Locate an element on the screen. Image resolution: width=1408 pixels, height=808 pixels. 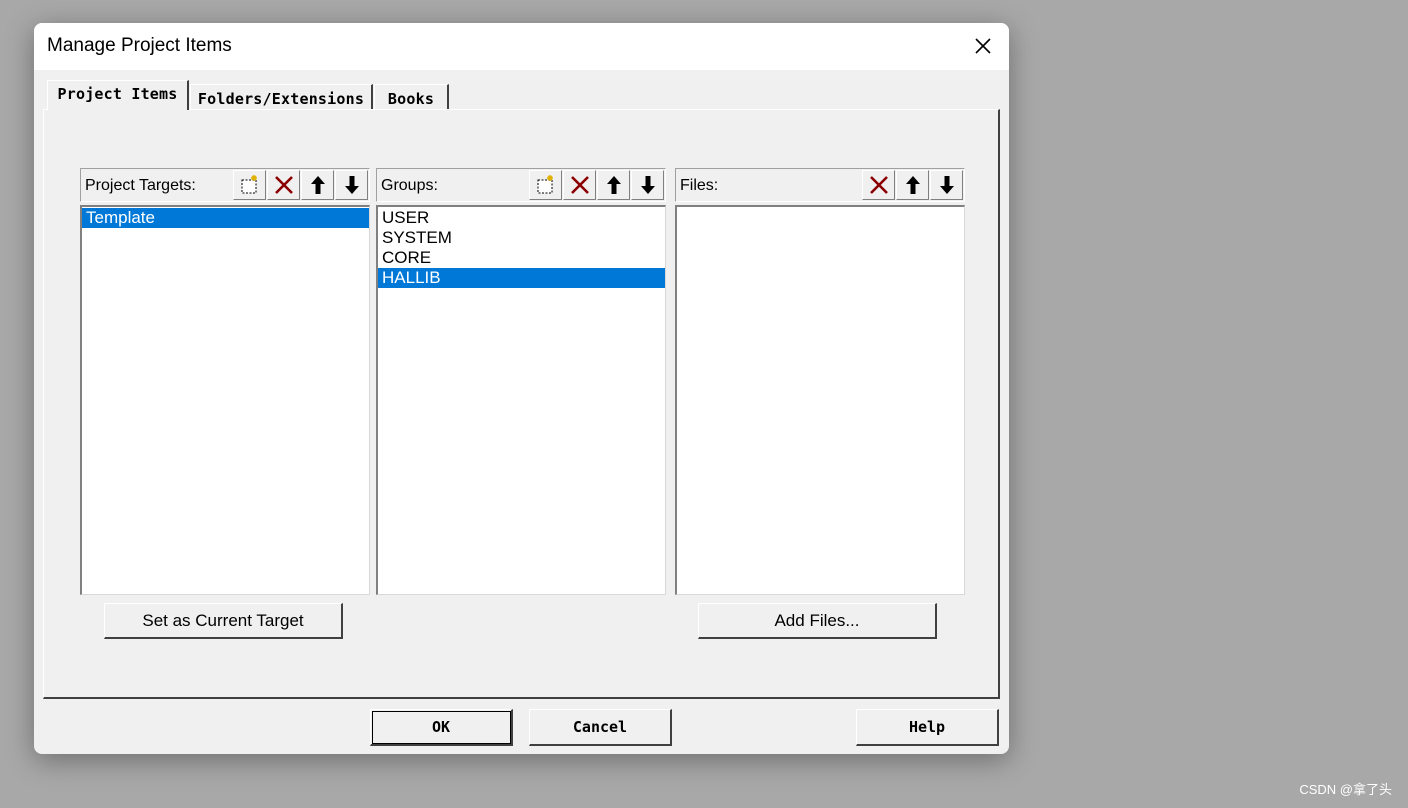
move-group-down-button is located at coordinates (647, 185).